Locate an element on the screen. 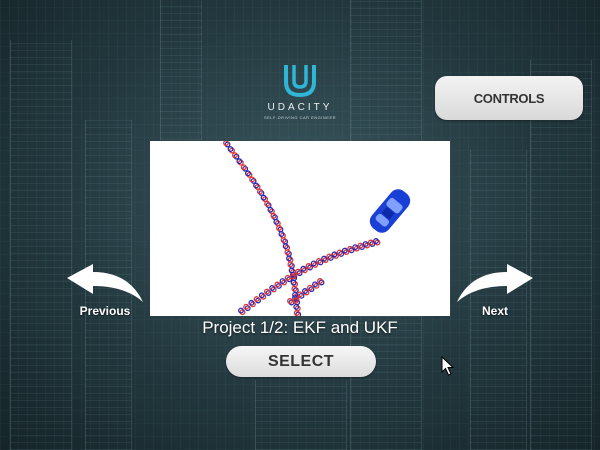 This screenshot has width=600, height=450. udacity-logo: UDACITY SELF-DRIVING CAR ENGINEER is located at coordinates (300, 91).